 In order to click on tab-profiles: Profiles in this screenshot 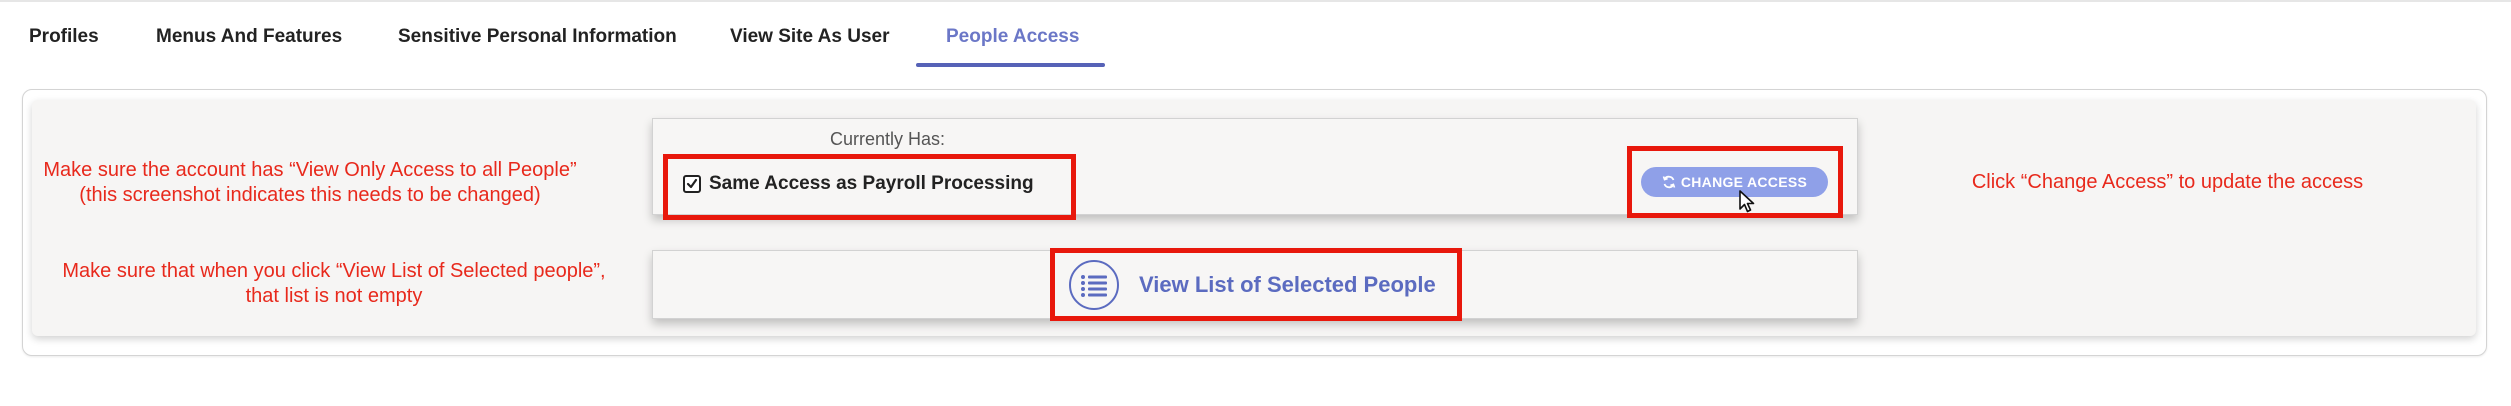, I will do `click(64, 37)`.